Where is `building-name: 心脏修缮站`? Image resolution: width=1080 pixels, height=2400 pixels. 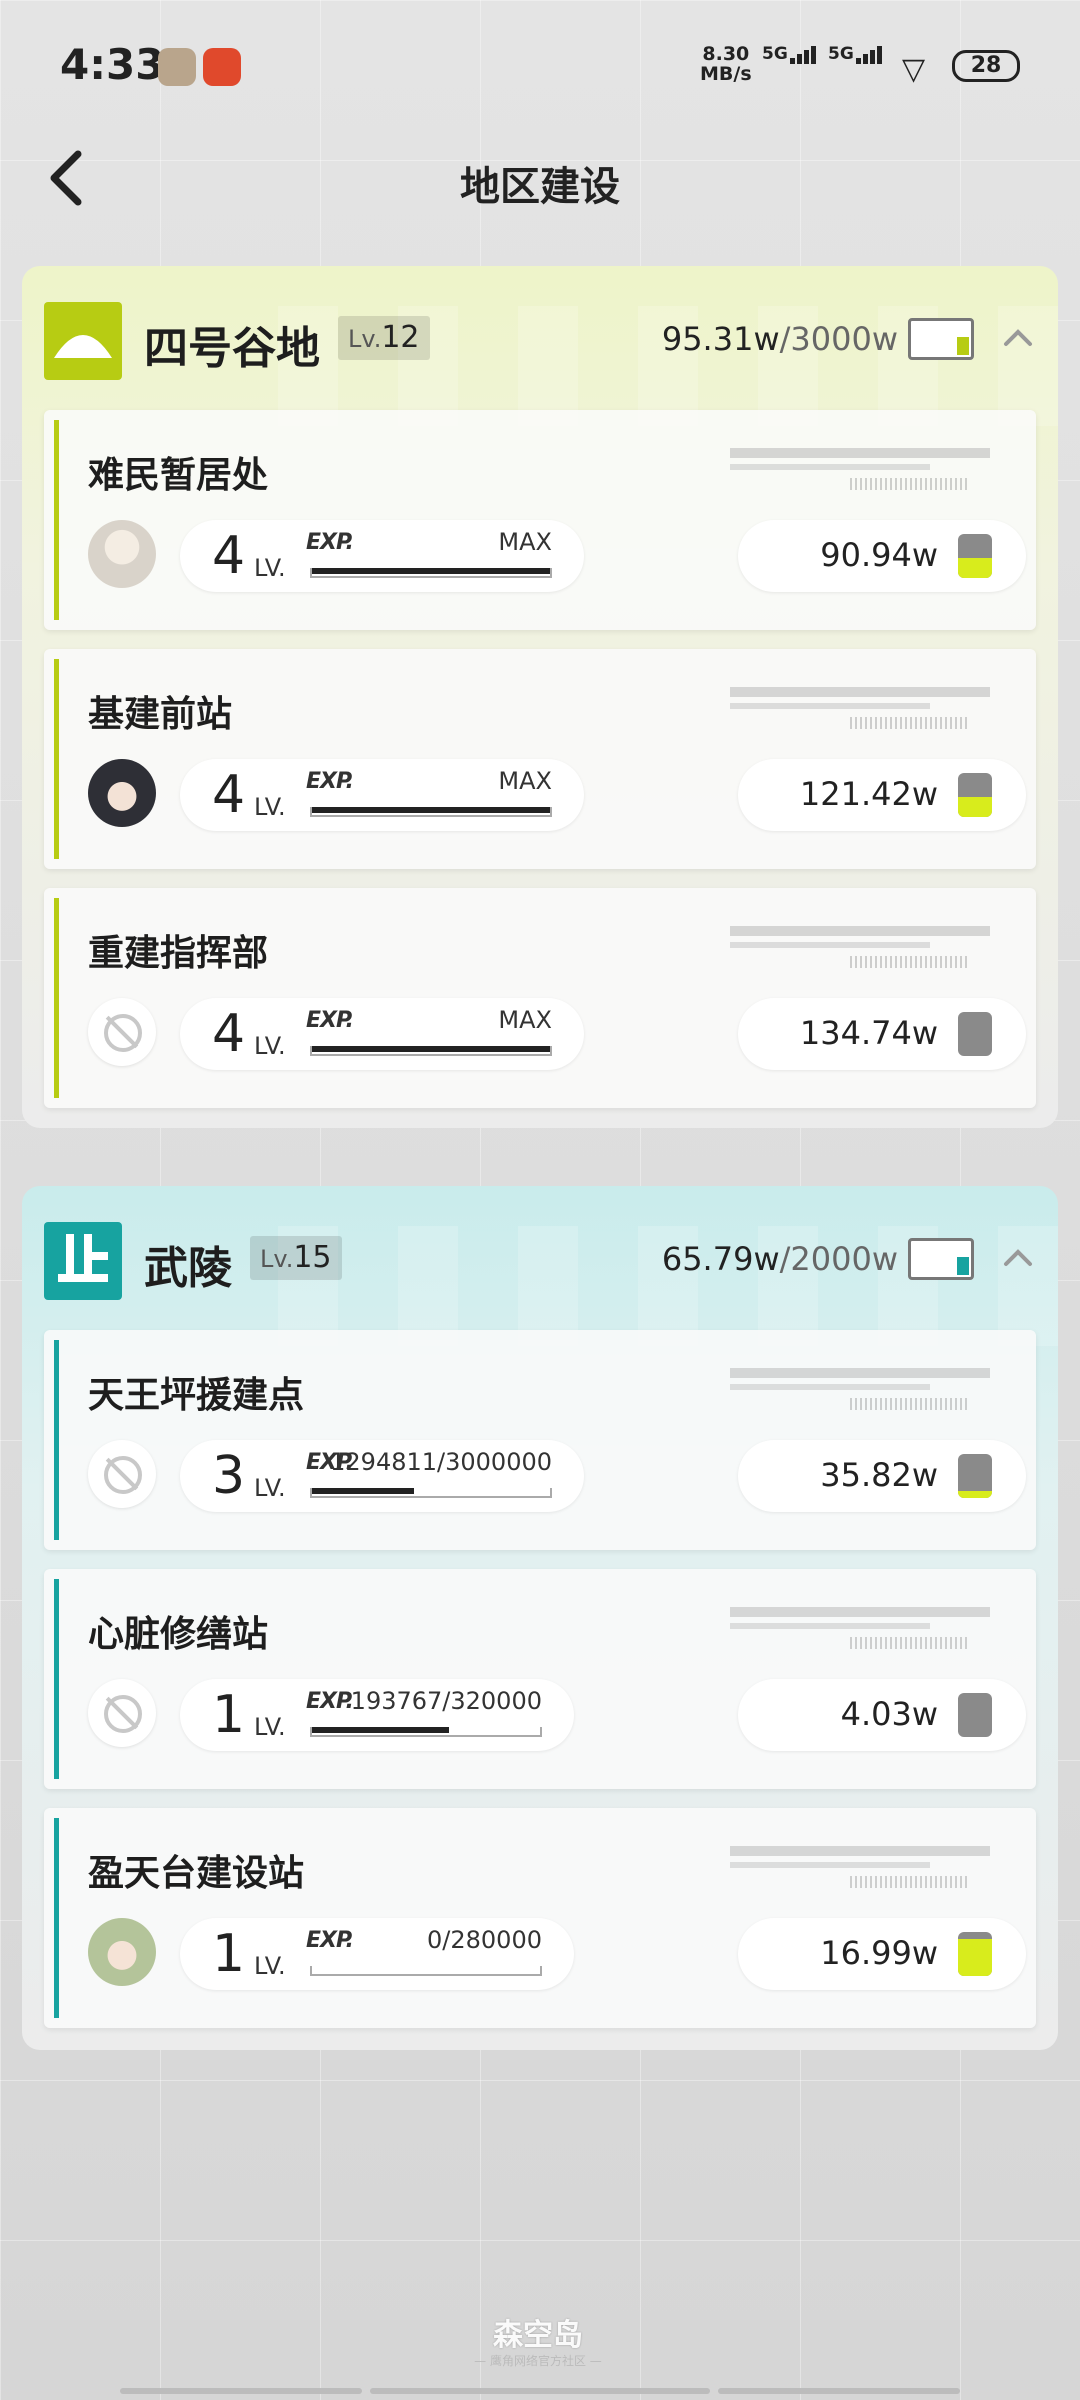 building-name: 心脏修缮站 is located at coordinates (178, 1634).